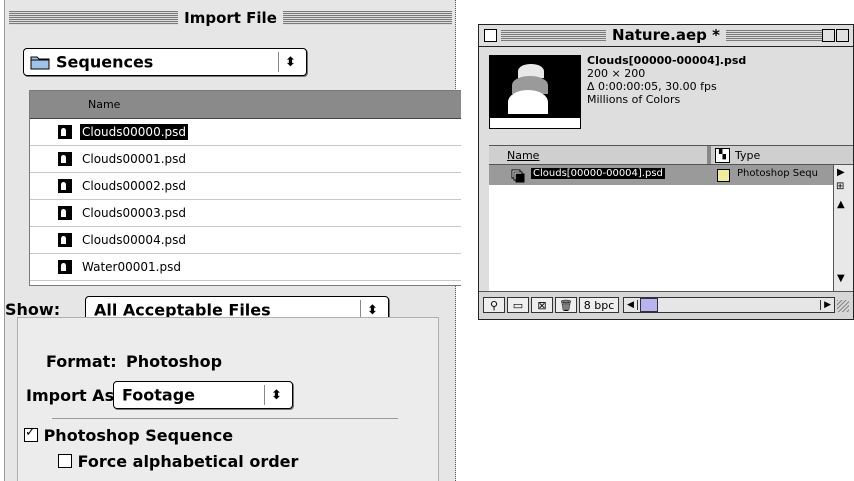  What do you see at coordinates (65, 461) in the screenshot?
I see `checkbox-unchecked-icon` at bounding box center [65, 461].